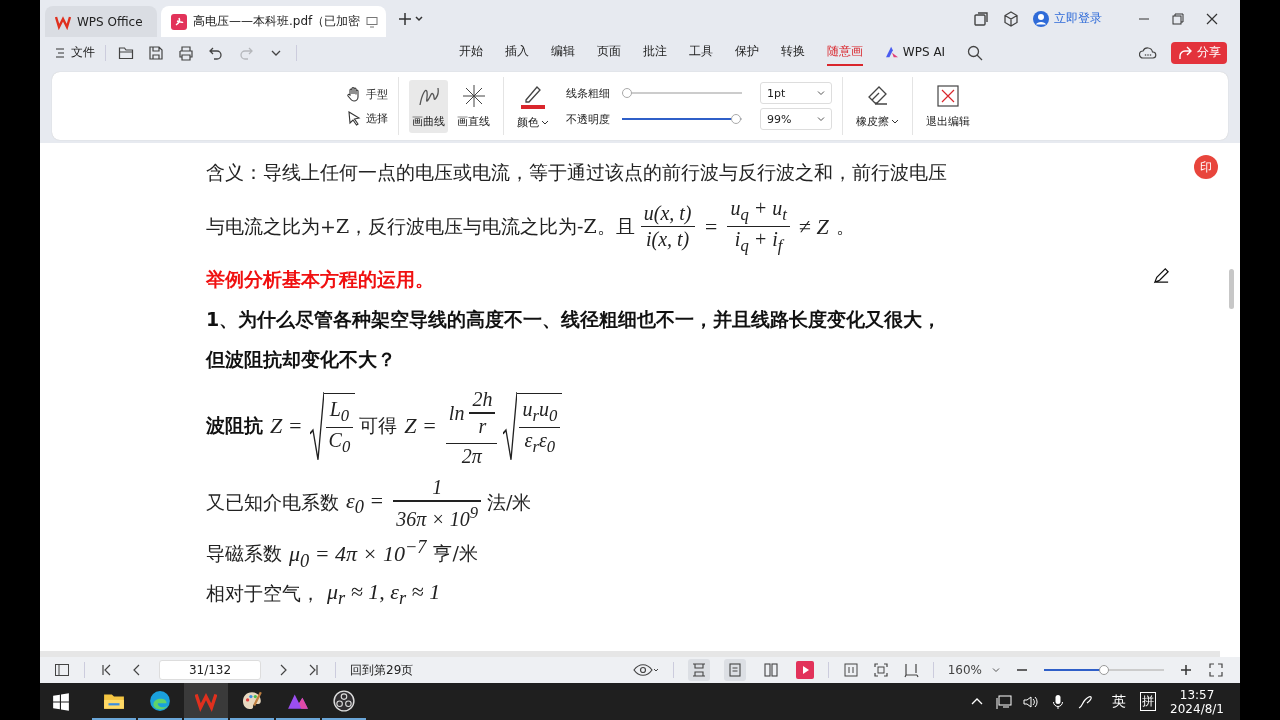 The image size is (1280, 720). Describe the element at coordinates (792, 52) in the screenshot. I see `ribbon-tab: 转换` at that location.